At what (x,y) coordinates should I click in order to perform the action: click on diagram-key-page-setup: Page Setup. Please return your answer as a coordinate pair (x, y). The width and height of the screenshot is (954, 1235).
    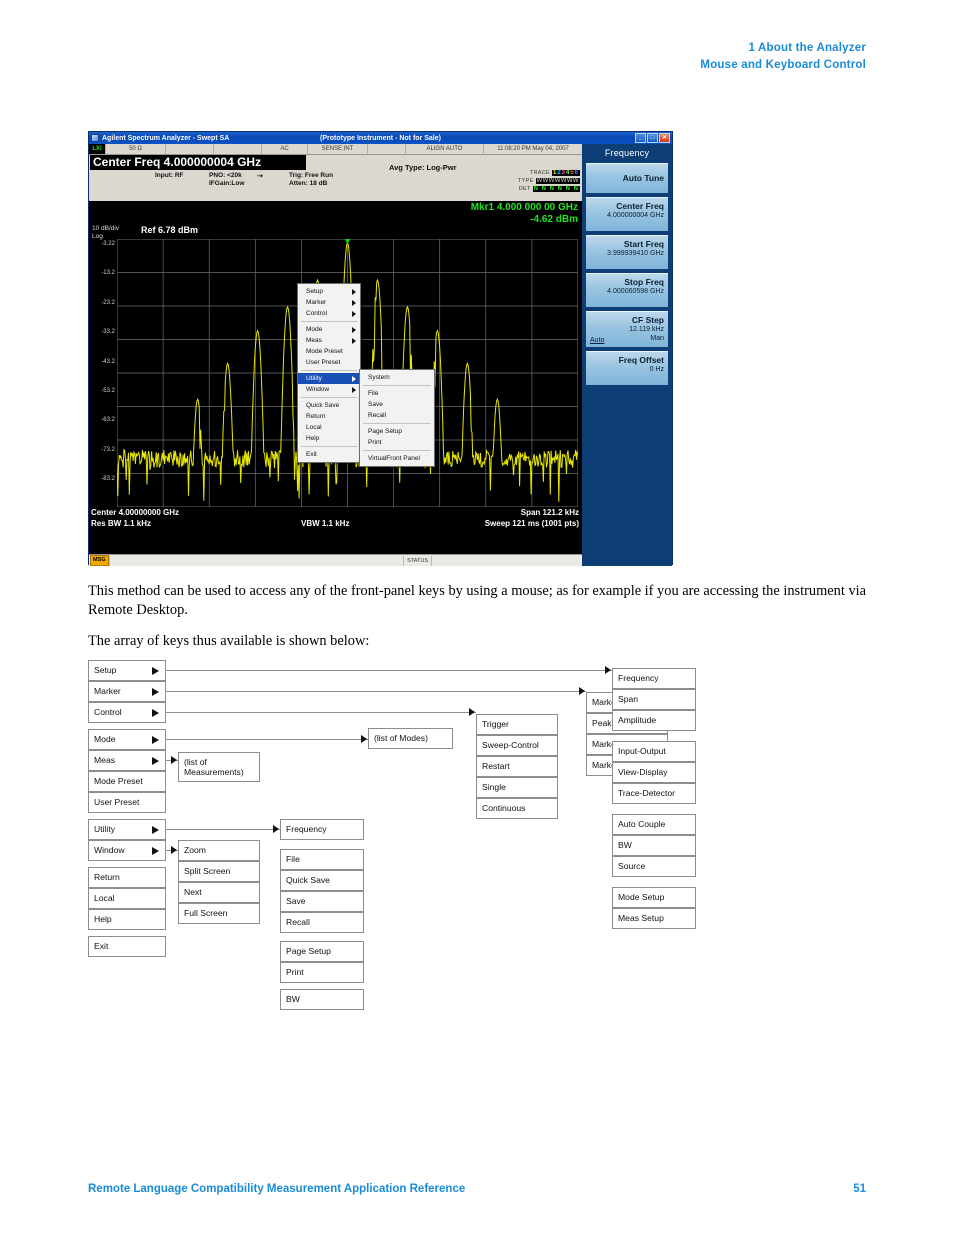
    Looking at the image, I should click on (322, 951).